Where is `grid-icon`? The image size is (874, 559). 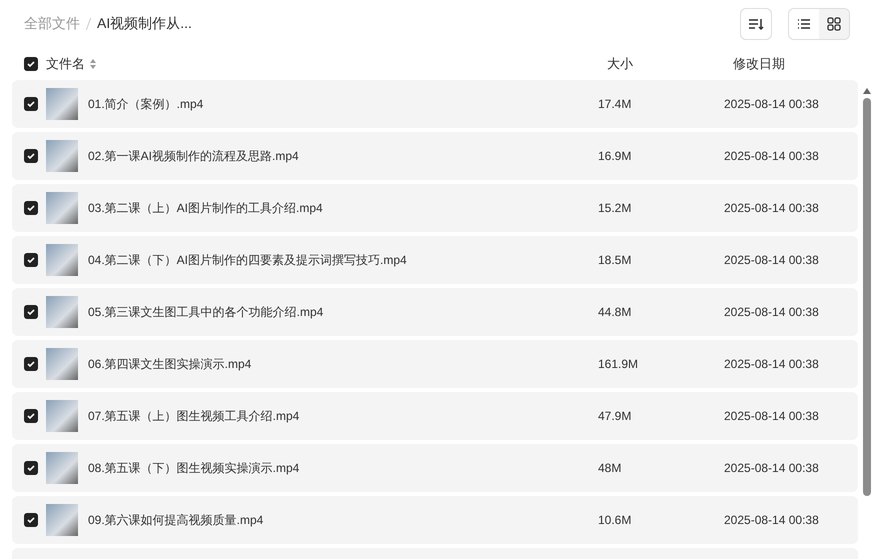
grid-icon is located at coordinates (834, 24).